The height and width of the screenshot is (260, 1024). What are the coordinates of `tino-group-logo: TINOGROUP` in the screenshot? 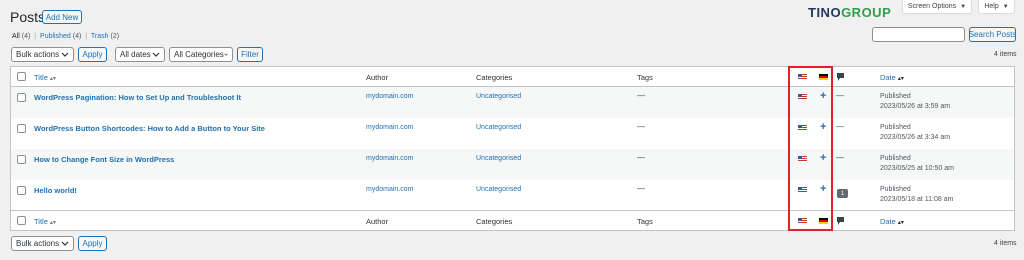 It's located at (849, 12).